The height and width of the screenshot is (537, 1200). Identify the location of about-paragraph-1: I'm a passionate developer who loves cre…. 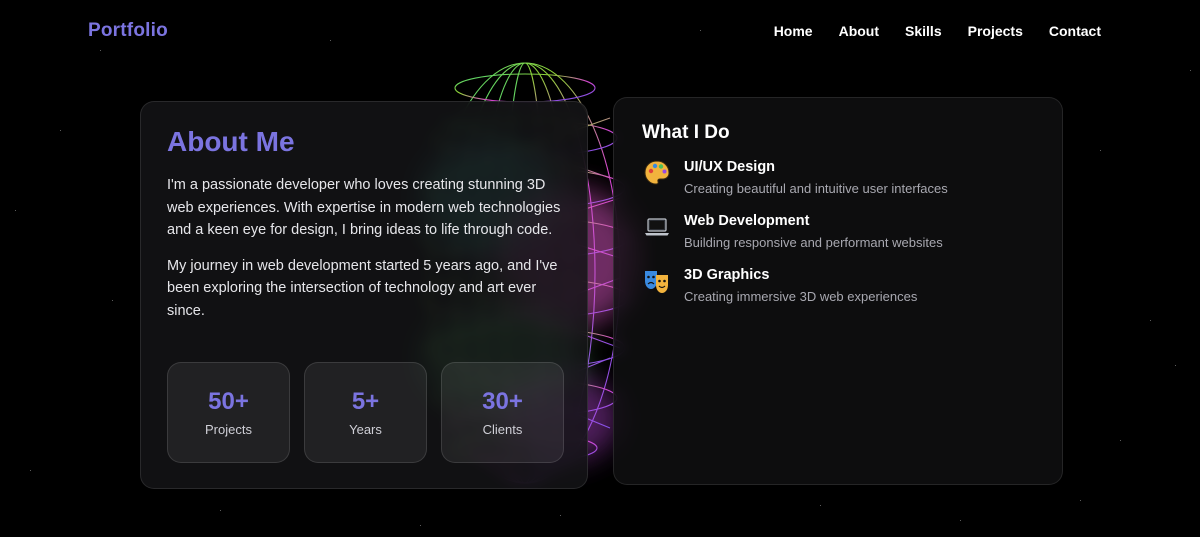
(364, 207).